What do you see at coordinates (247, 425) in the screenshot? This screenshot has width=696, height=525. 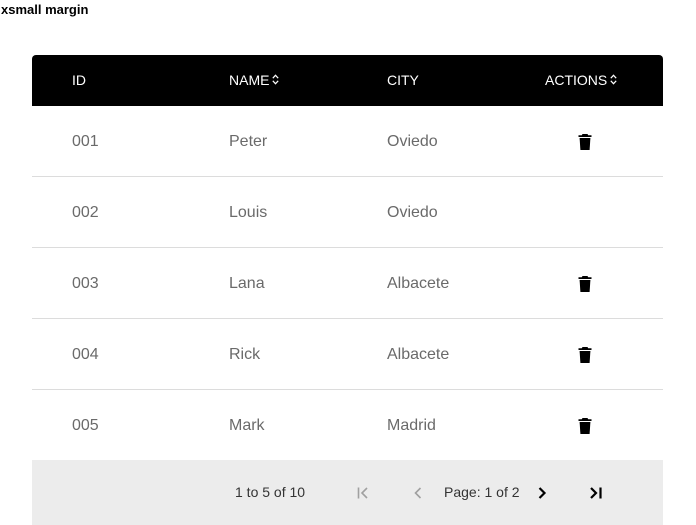 I see `cell-name: Mark` at bounding box center [247, 425].